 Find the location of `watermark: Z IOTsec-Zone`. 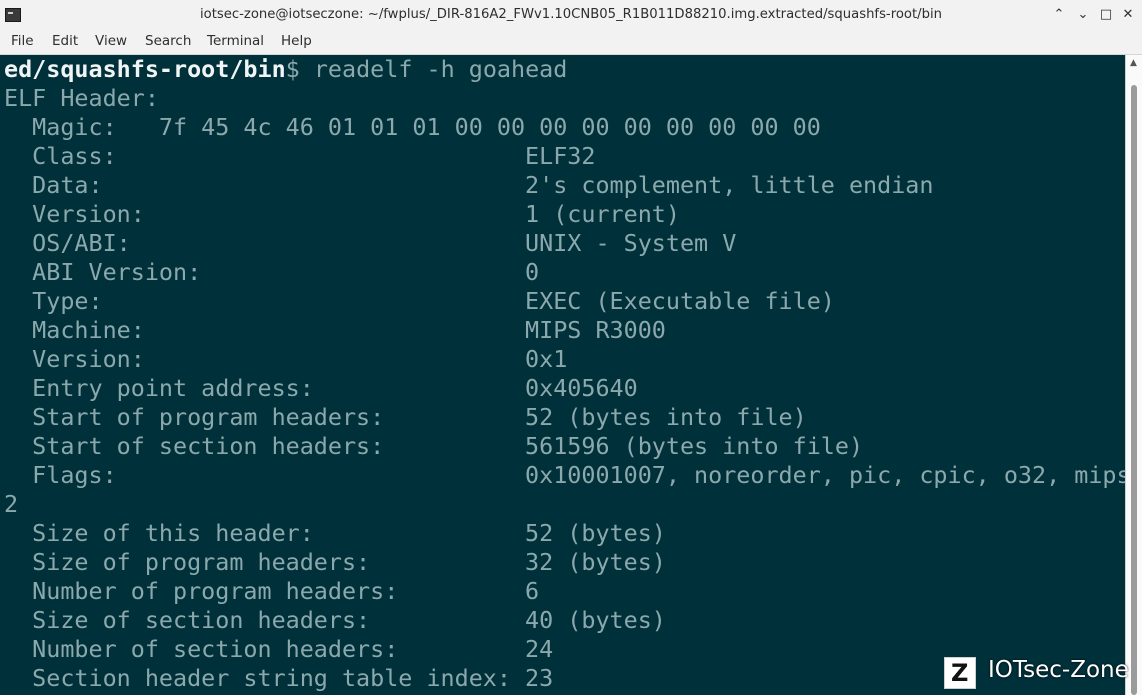

watermark: Z IOTsec-Zone is located at coordinates (1042, 672).